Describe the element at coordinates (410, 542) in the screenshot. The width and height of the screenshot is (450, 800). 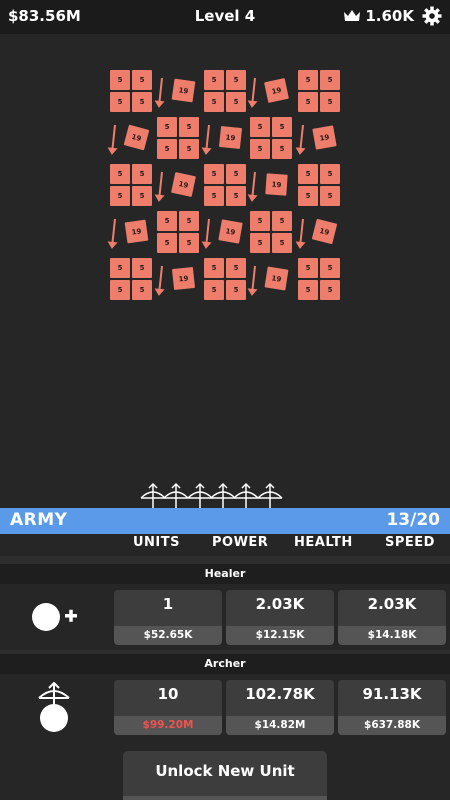
I see `column-header-speed: SPEED` at that location.